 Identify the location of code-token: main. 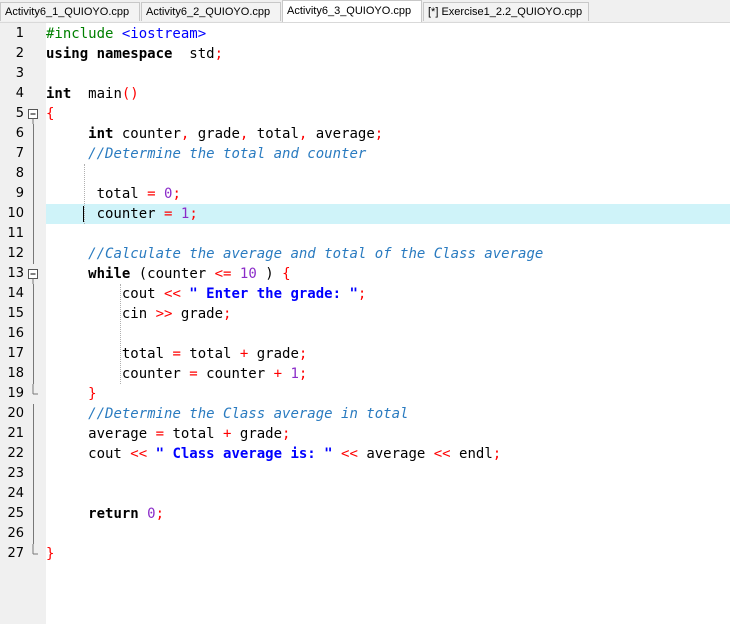
(96, 94).